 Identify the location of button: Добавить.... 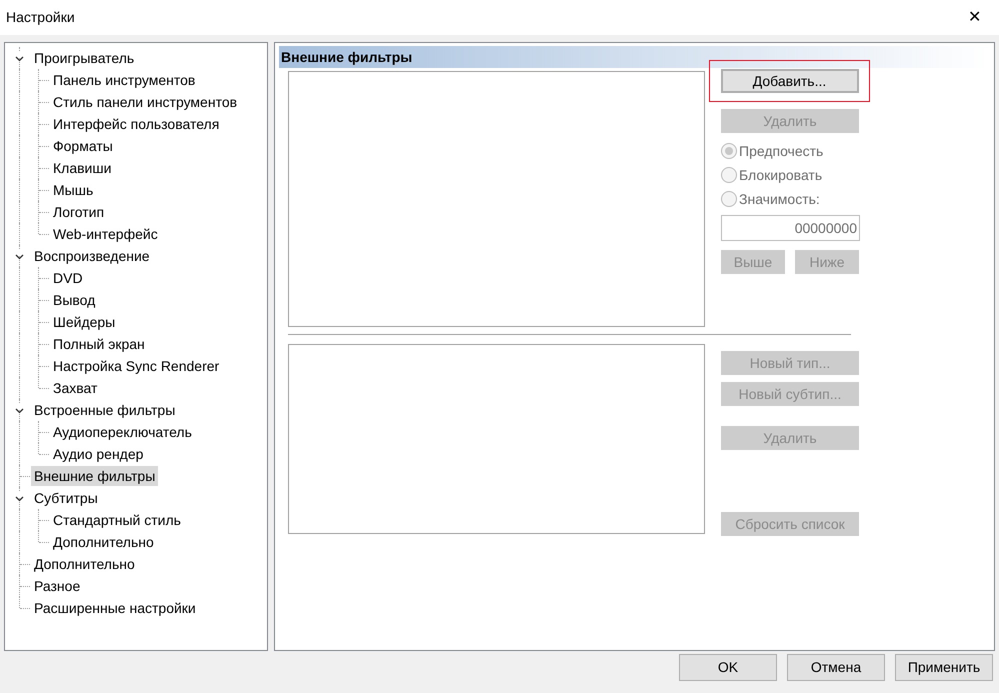
(789, 80).